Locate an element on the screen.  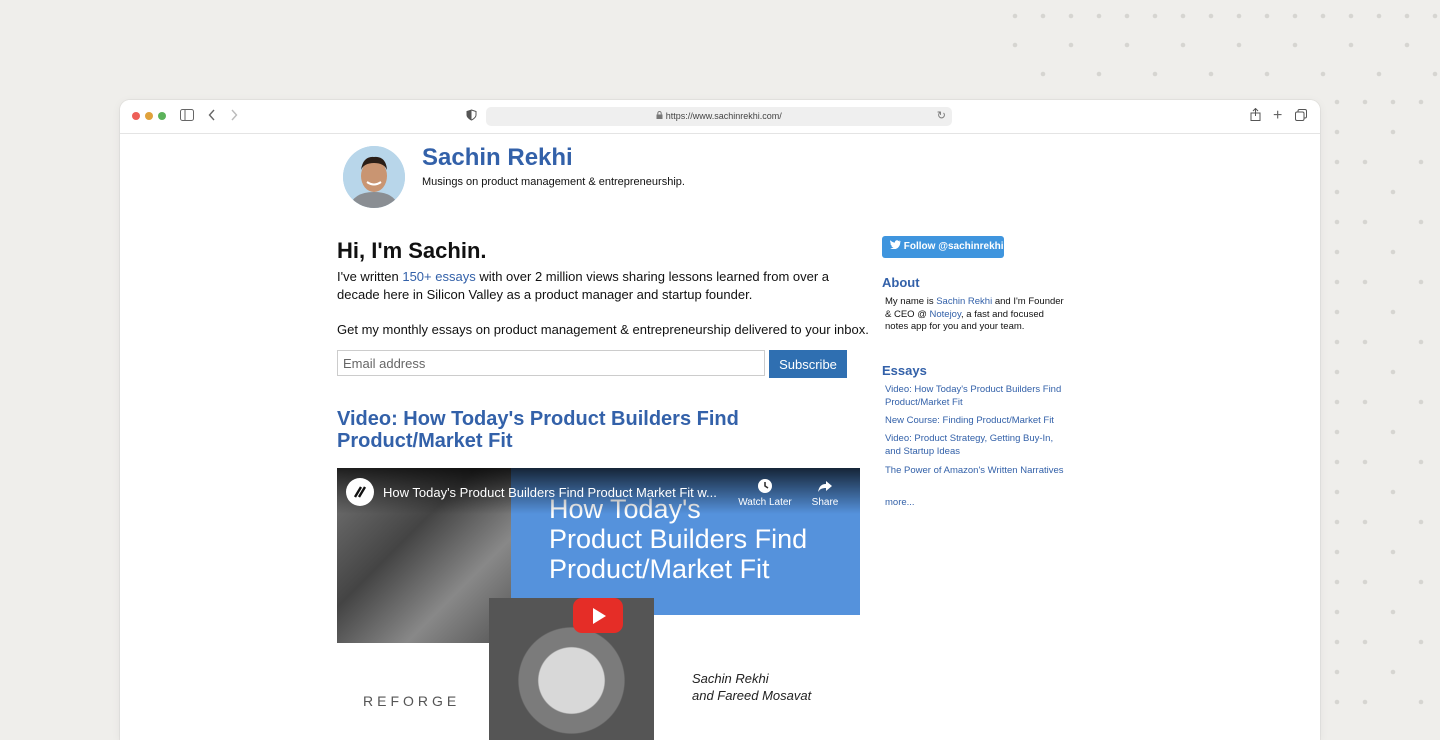
new-tab-icon: + is located at coordinates (1277, 116).